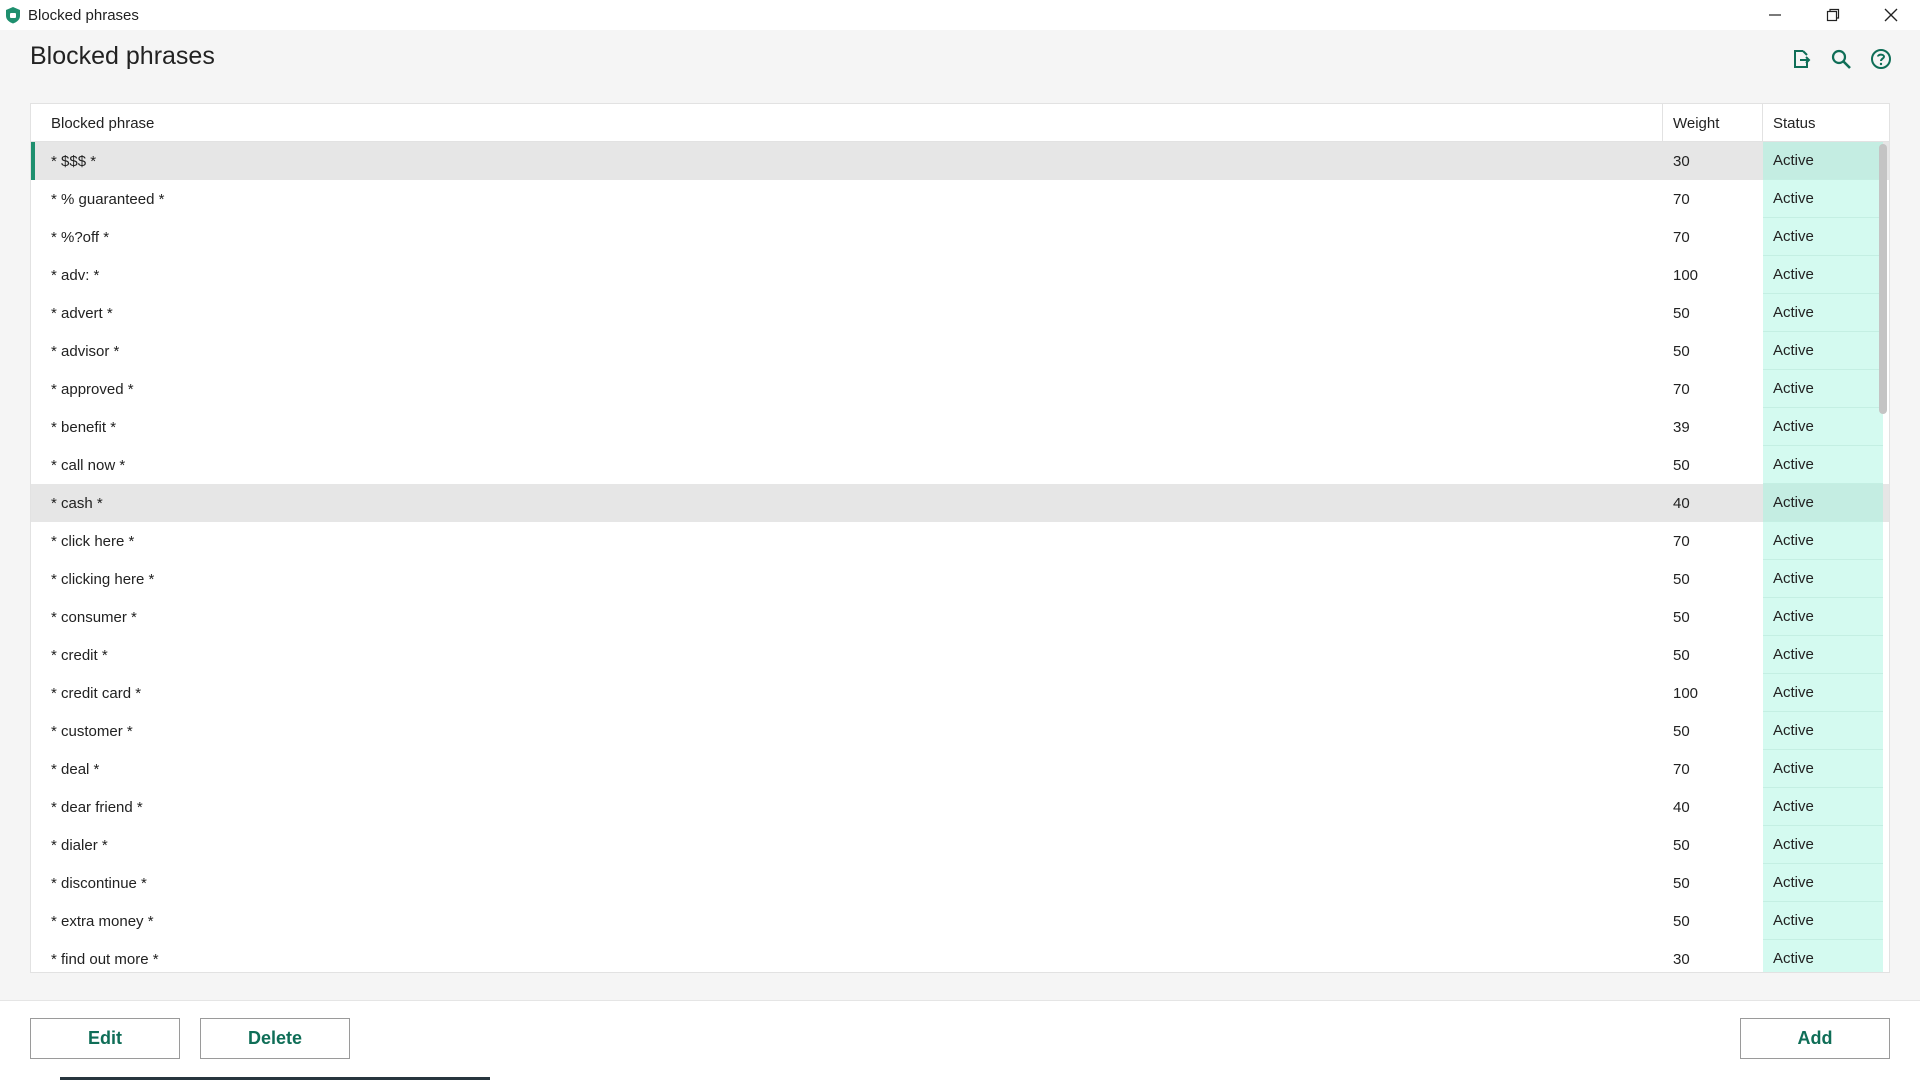 This screenshot has width=1920, height=1080. Describe the element at coordinates (960, 427) in the screenshot. I see `table-row: * benefit * 39 Active` at that location.